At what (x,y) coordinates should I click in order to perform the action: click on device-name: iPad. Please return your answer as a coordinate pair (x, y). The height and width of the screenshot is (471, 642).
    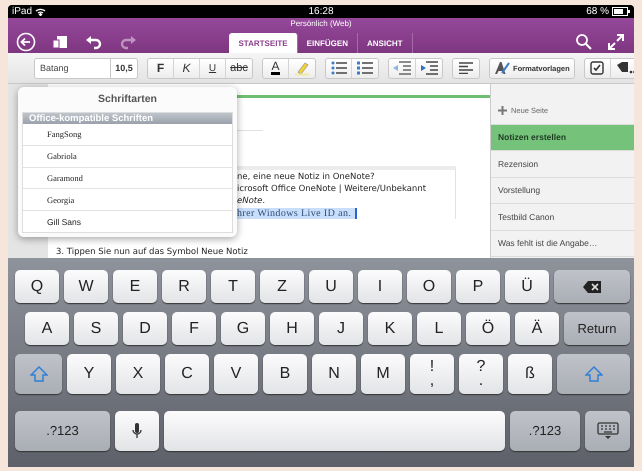
    Looking at the image, I should click on (22, 11).